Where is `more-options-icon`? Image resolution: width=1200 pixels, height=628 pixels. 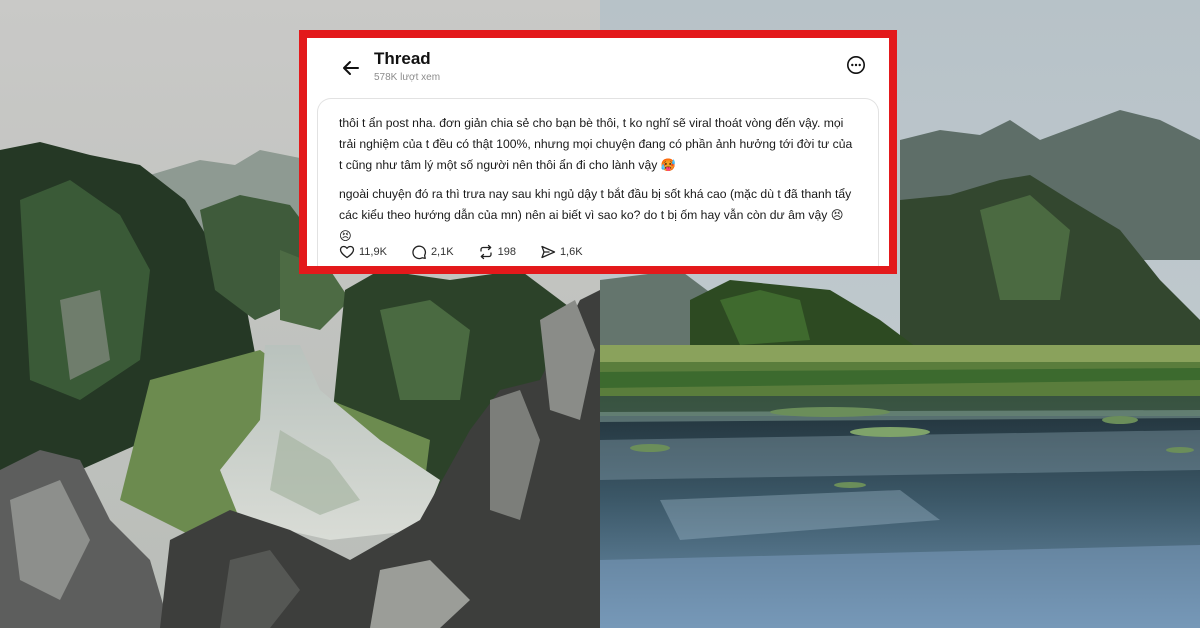
more-options-icon is located at coordinates (856, 65).